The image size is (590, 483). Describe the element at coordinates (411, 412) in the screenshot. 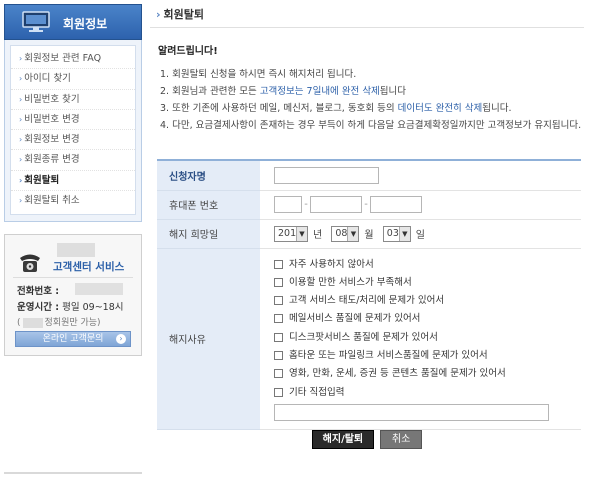

I see `other-reason-input` at that location.